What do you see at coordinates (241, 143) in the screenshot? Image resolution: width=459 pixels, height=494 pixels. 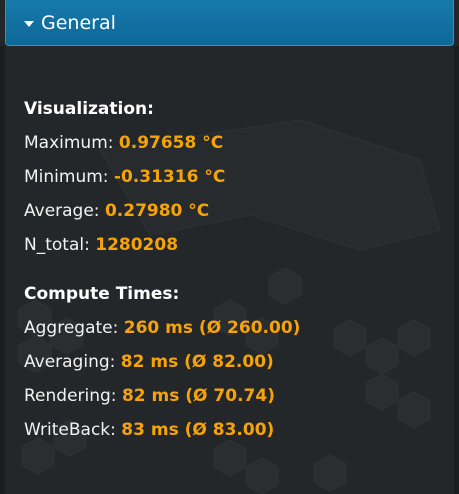 I see `maximum-row: Maximum: 0.97658 °C` at bounding box center [241, 143].